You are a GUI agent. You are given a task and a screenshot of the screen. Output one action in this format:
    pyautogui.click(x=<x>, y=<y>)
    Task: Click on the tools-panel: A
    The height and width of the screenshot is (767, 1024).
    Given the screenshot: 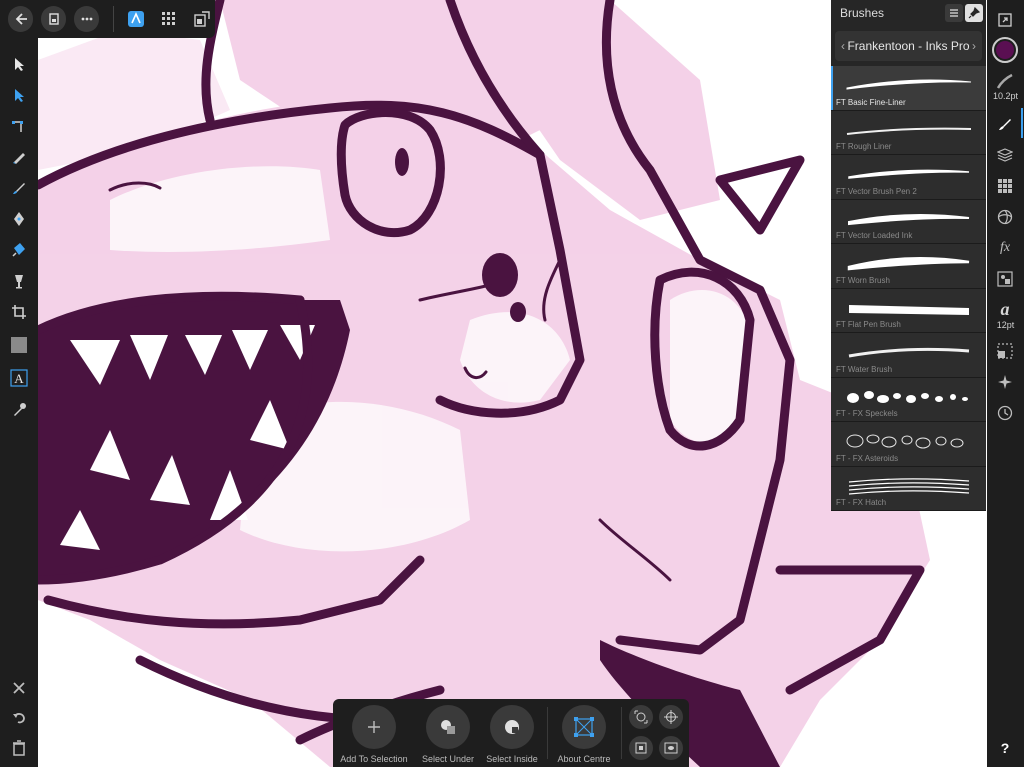 What is the action you would take?
    pyautogui.click(x=19, y=402)
    